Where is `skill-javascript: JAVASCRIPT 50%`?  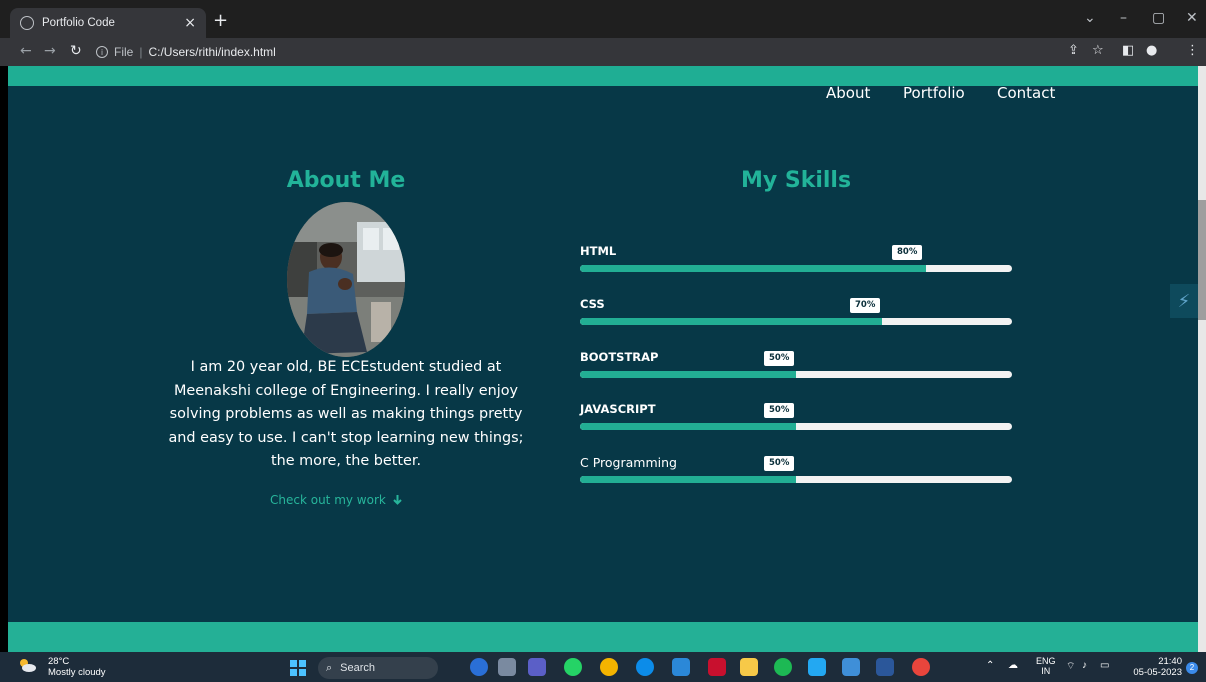
skill-javascript: JAVASCRIPT 50% is located at coordinates (796, 422).